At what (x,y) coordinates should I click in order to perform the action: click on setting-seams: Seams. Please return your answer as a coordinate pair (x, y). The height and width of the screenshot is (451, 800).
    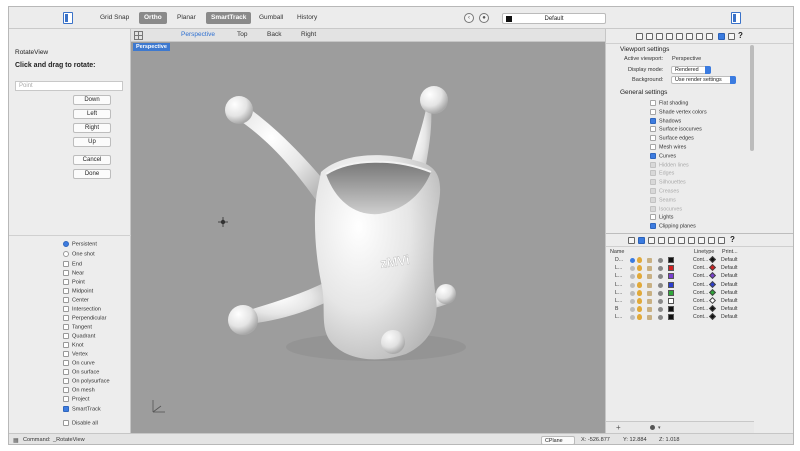
    Looking at the image, I should click on (663, 199).